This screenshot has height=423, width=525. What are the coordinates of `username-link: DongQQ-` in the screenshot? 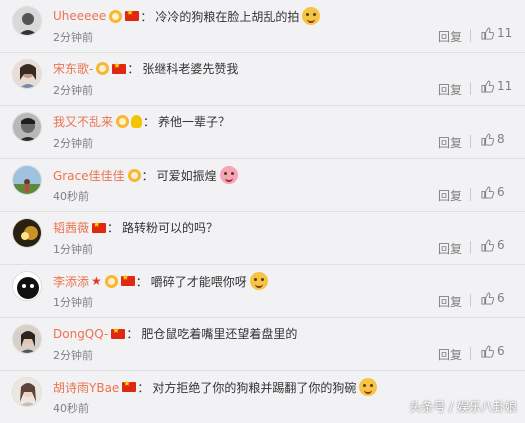 It's located at (80, 334).